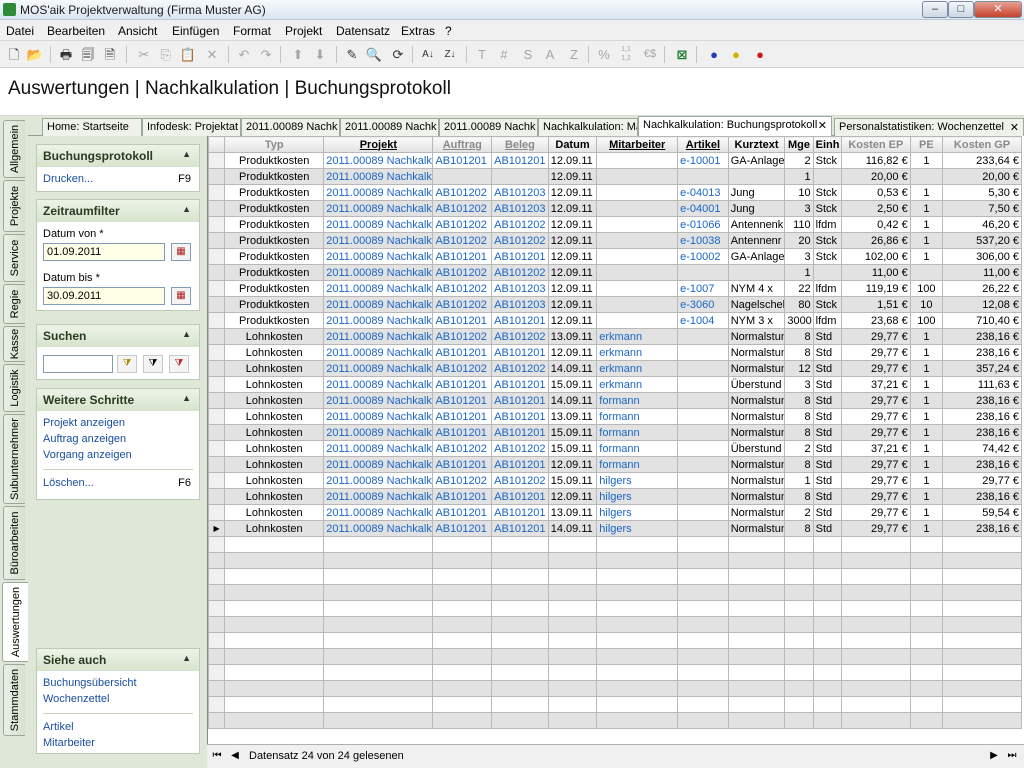  What do you see at coordinates (1012, 756) in the screenshot?
I see `last-record-icon: ⏭` at bounding box center [1012, 756].